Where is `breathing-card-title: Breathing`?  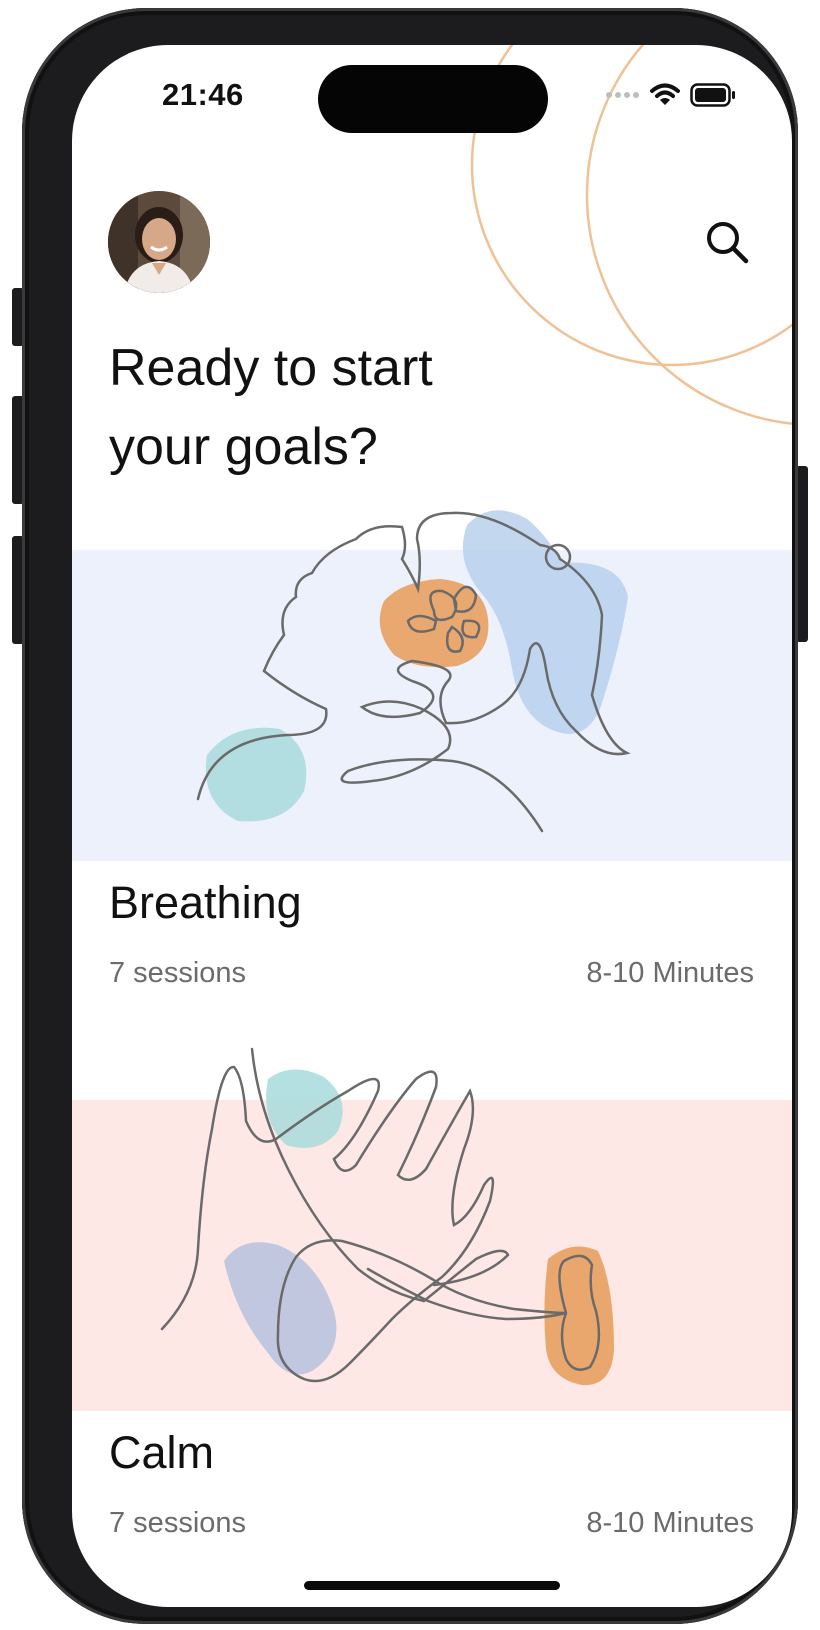 breathing-card-title: Breathing is located at coordinates (205, 902).